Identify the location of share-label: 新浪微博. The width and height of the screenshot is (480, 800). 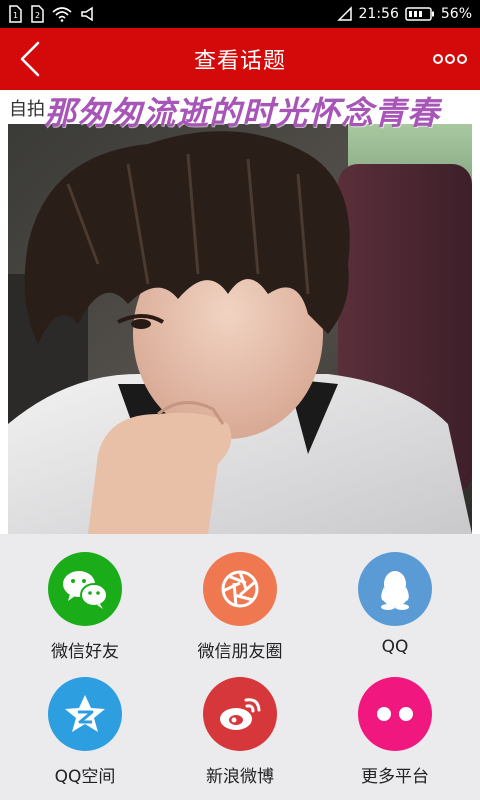
(240, 777).